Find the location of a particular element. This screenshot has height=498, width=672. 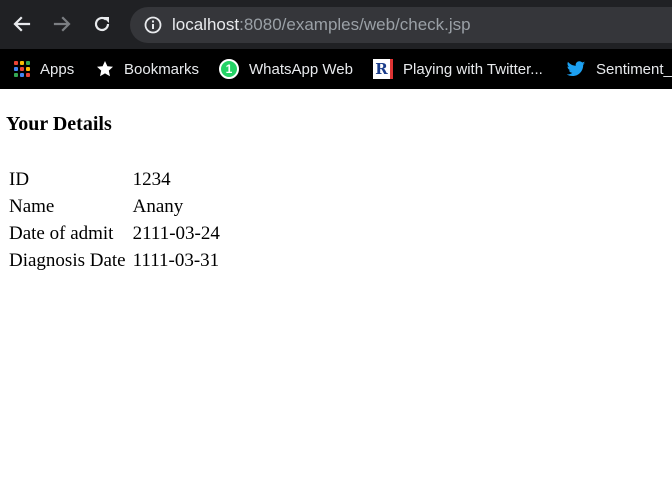

arrow-left-icon is located at coordinates (22, 24).